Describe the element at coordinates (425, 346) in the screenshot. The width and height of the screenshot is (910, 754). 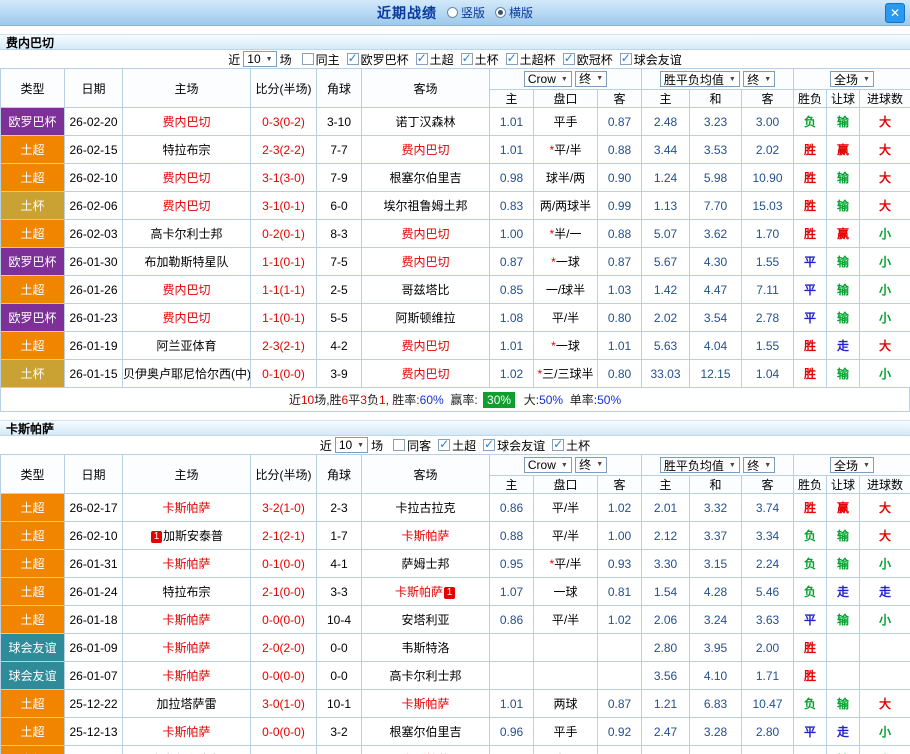
I see `team-name-text: 费内巴切` at that location.